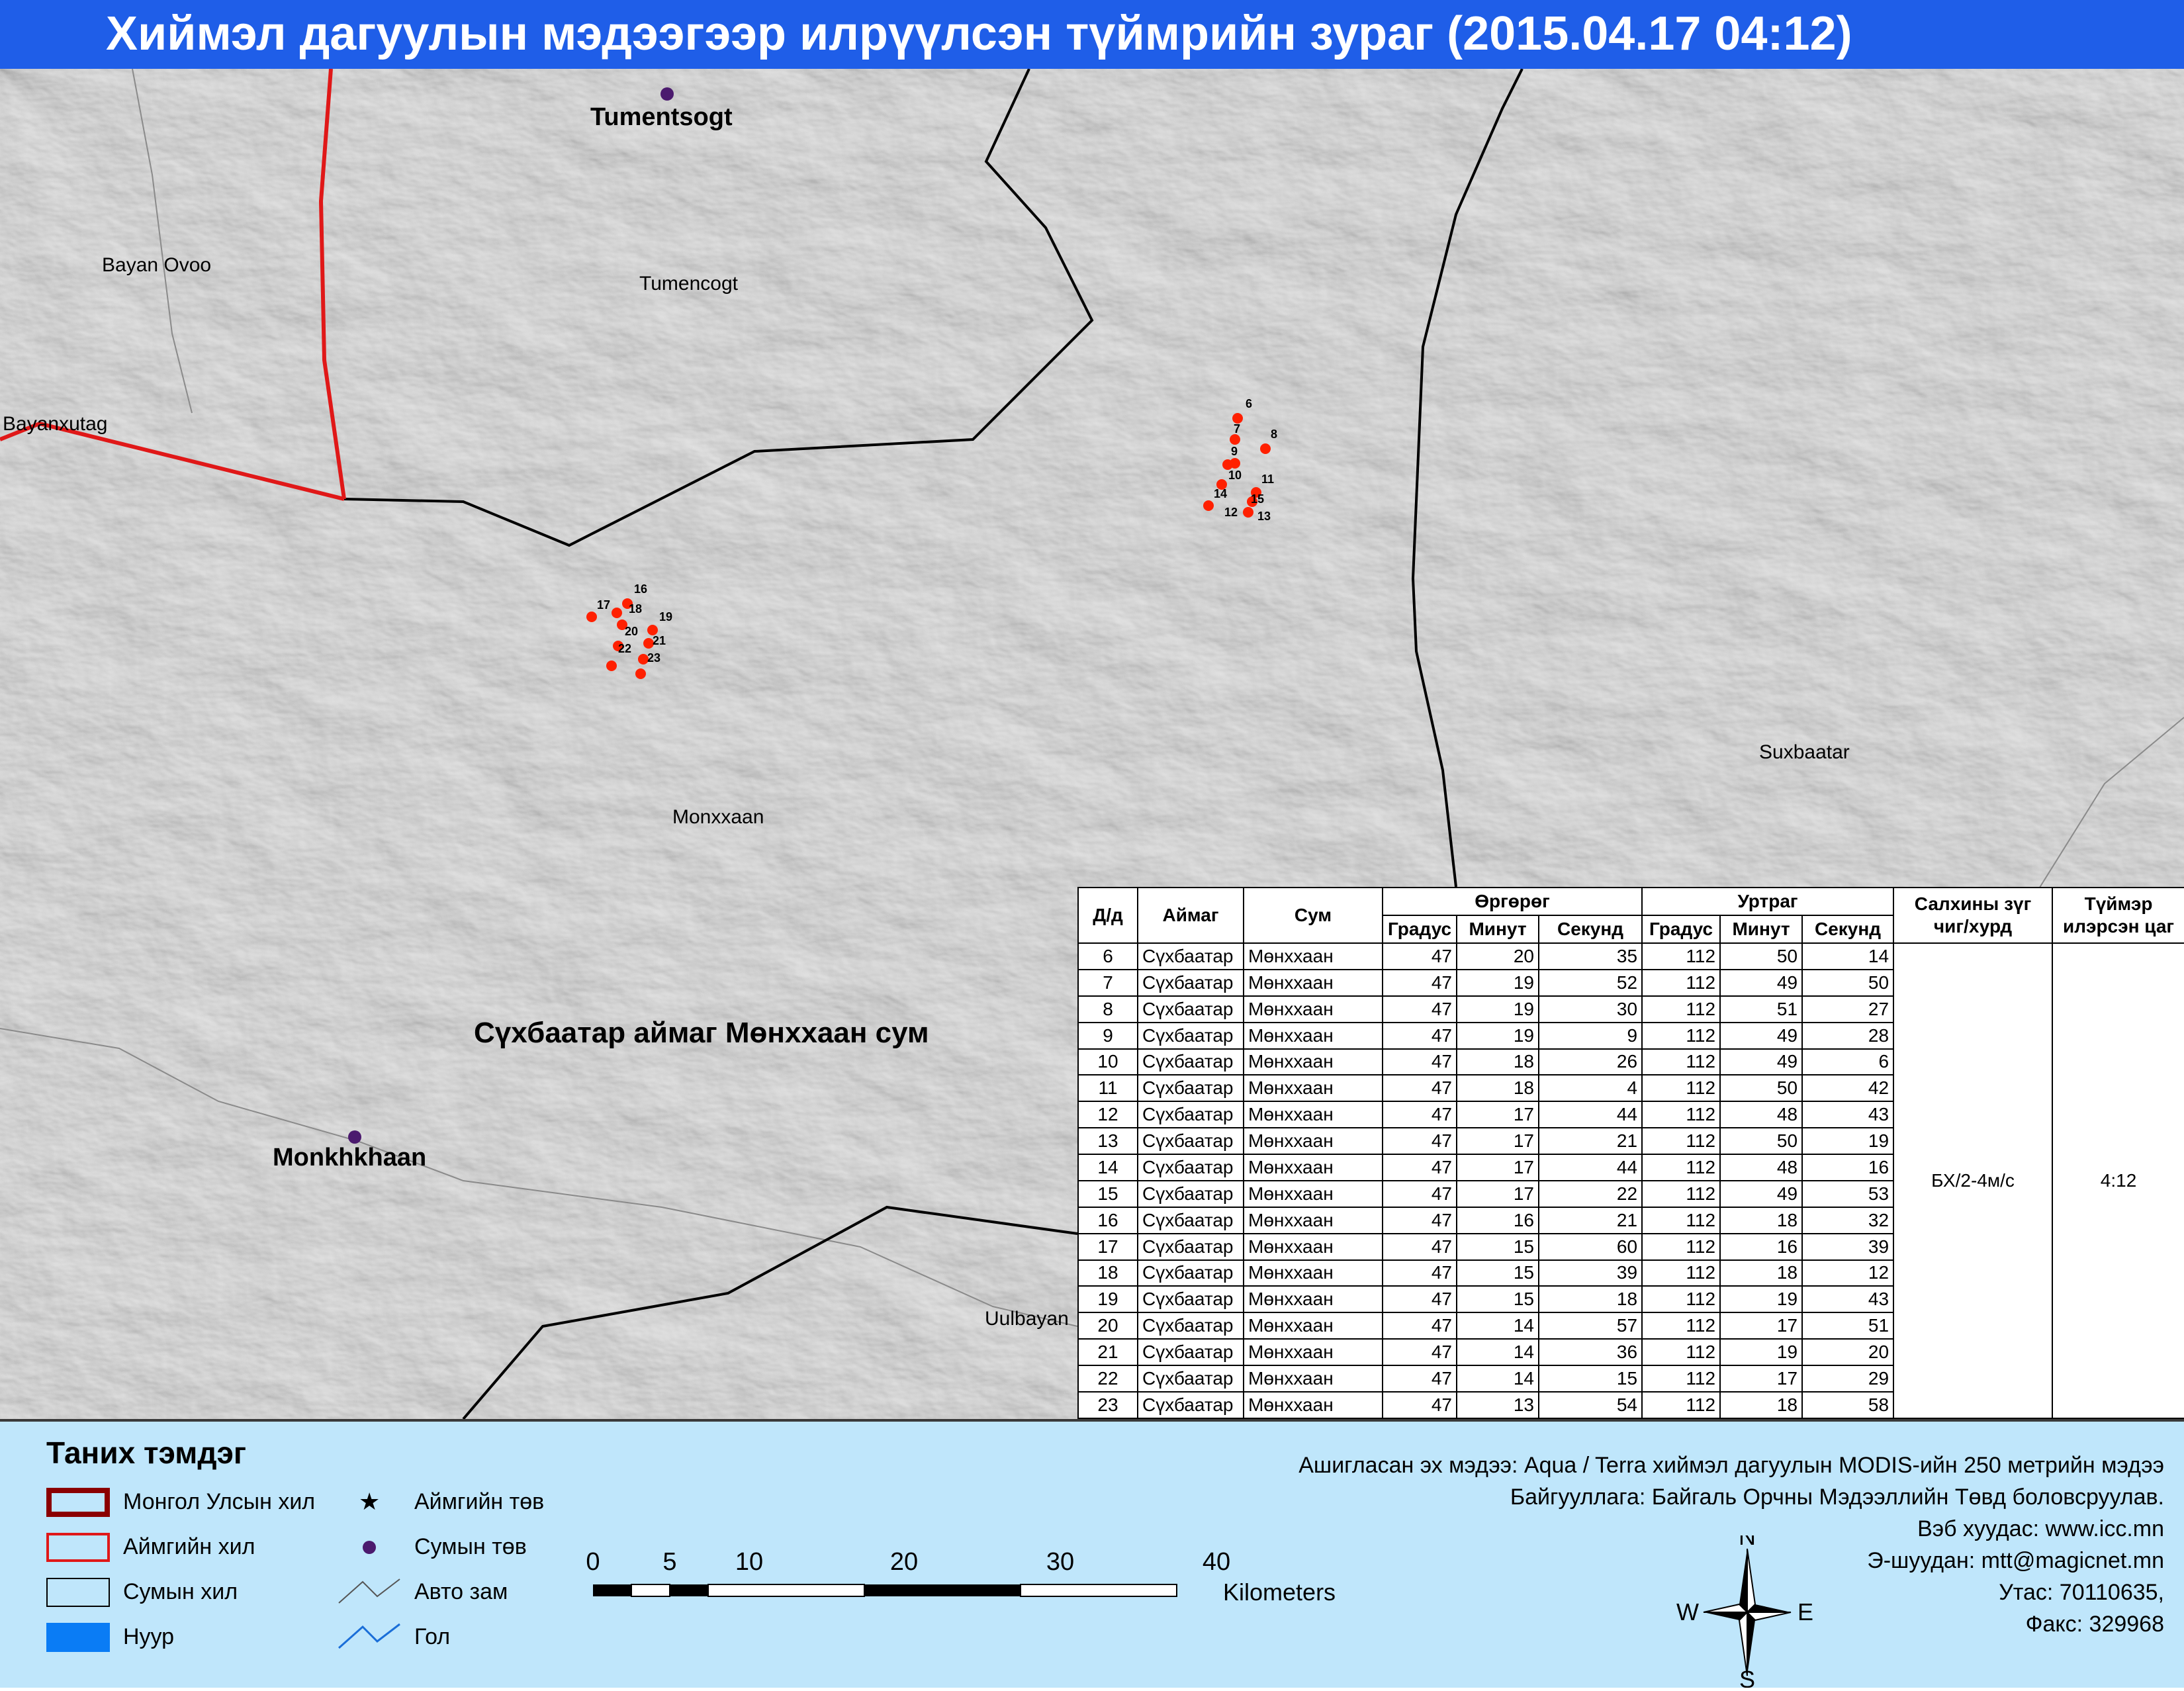 Image resolution: width=2184 pixels, height=1691 pixels. I want to click on cell-lon-second: 43, so click(1848, 1299).